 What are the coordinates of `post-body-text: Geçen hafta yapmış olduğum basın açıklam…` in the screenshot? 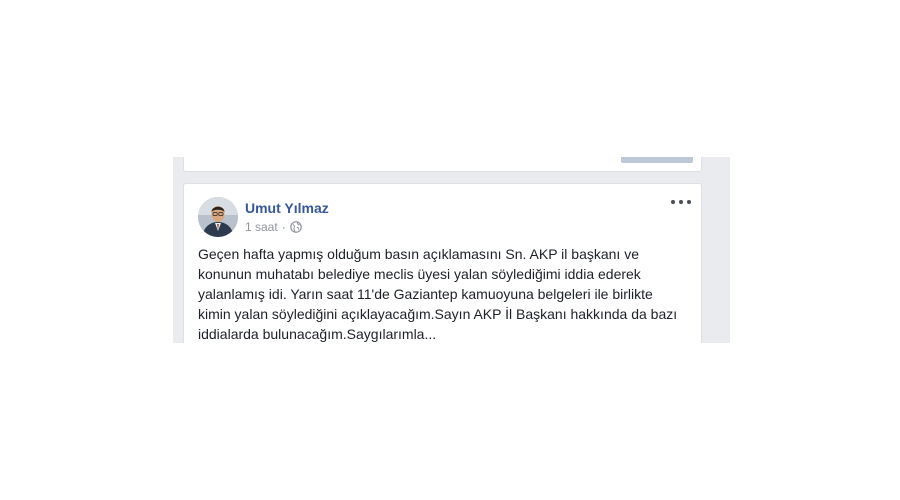 It's located at (438, 294).